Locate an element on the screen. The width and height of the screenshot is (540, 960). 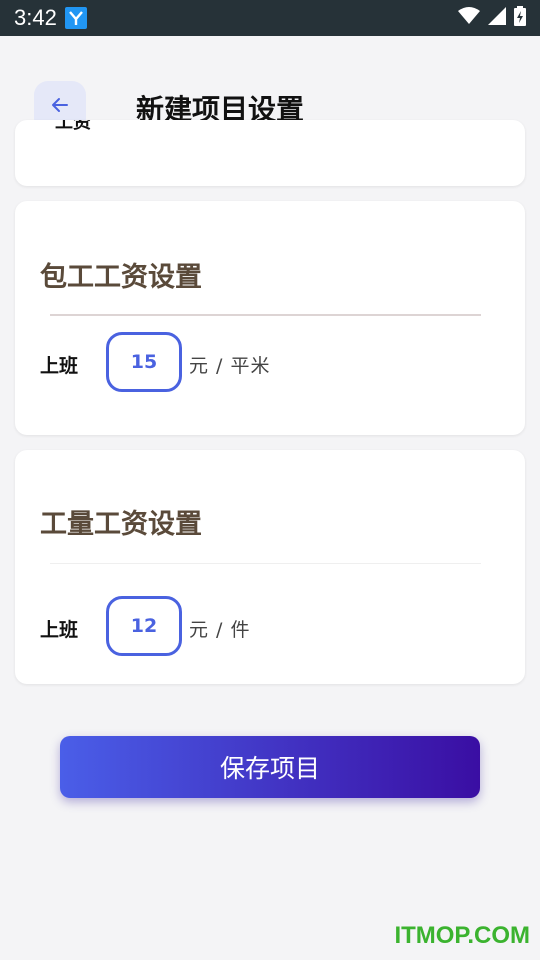
contract-unit: 元 / 平米 is located at coordinates (230, 366).